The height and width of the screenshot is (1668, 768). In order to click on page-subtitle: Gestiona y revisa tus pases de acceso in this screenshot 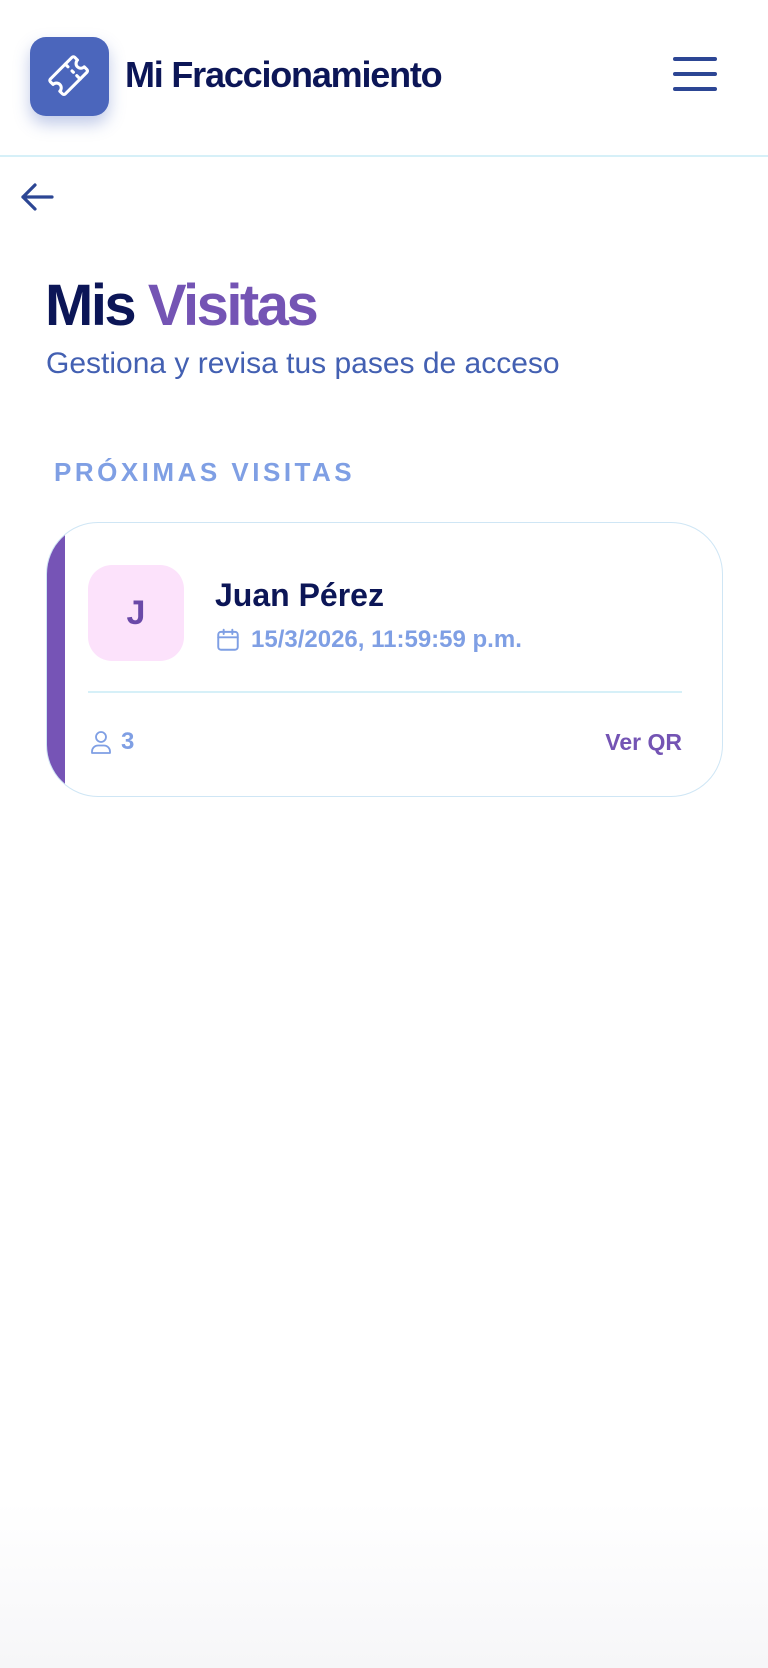, I will do `click(303, 363)`.